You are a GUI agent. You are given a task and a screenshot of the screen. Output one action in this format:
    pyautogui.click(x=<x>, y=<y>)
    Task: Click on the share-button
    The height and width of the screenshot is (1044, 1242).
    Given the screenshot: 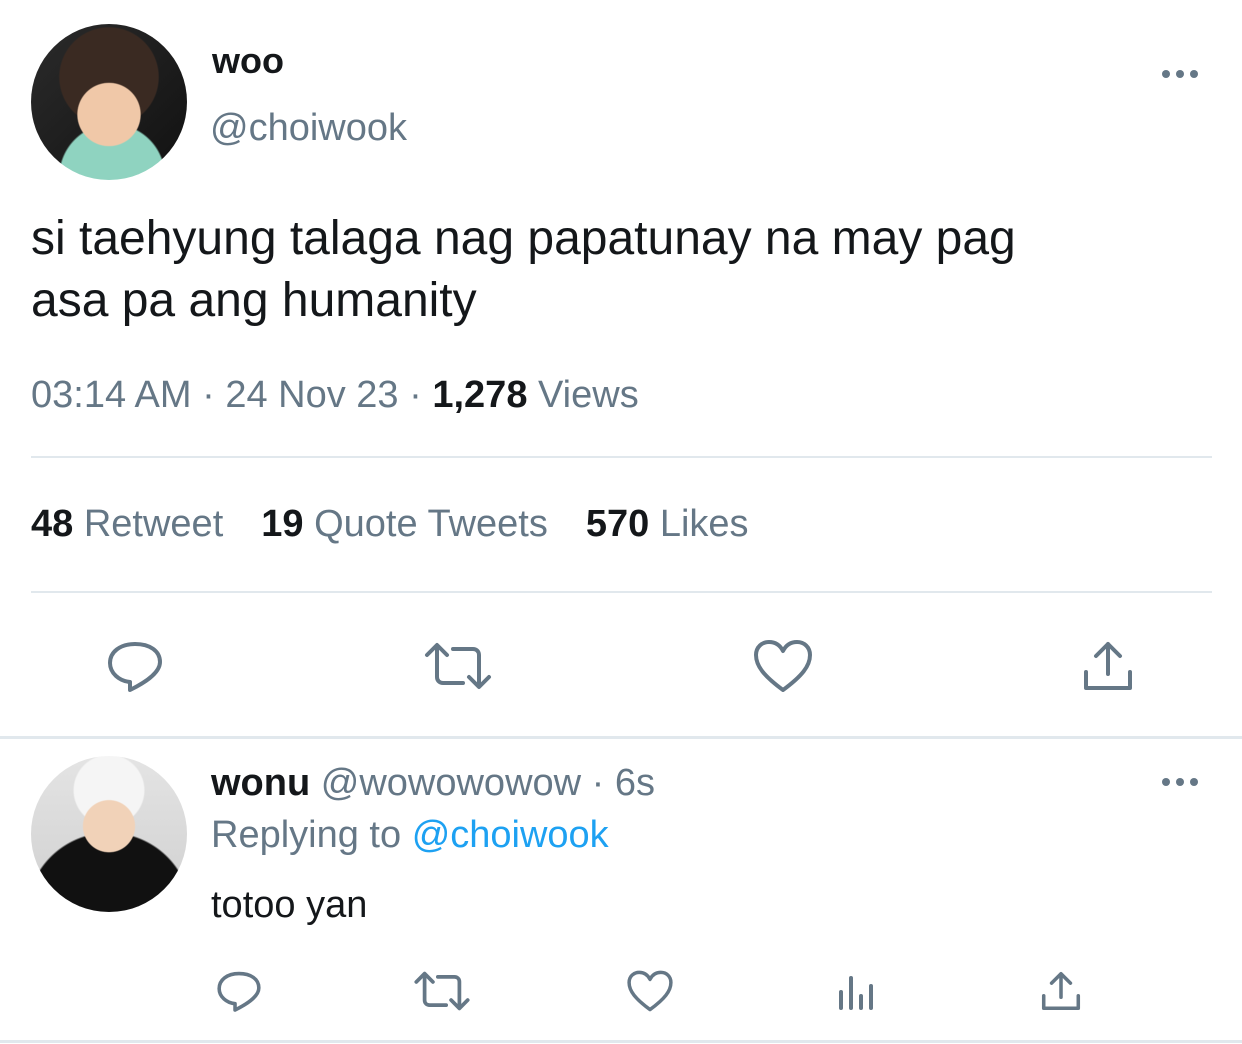 What is the action you would take?
    pyautogui.click(x=1108, y=666)
    